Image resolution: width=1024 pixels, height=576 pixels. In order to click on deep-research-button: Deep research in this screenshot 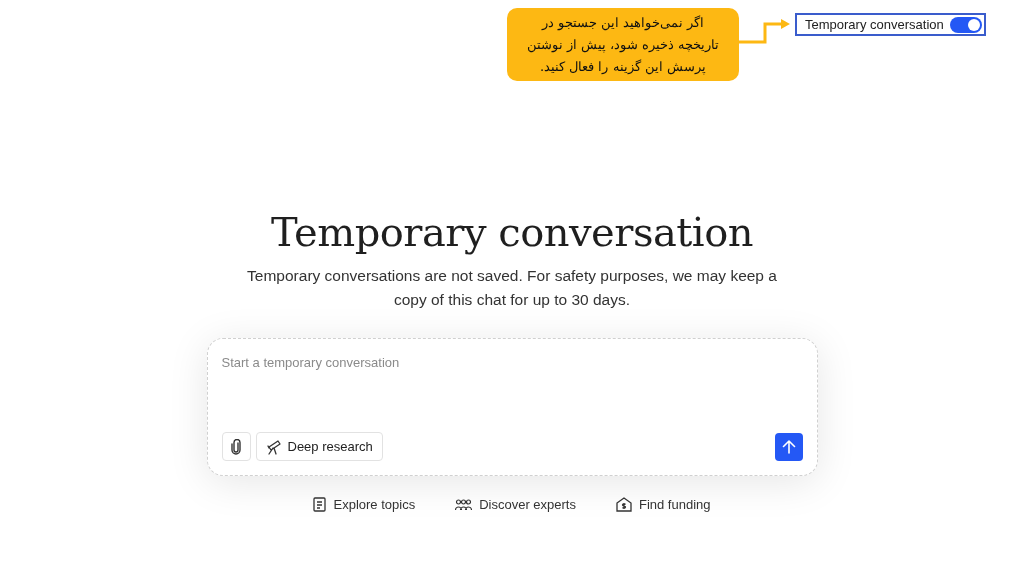, I will do `click(319, 446)`.